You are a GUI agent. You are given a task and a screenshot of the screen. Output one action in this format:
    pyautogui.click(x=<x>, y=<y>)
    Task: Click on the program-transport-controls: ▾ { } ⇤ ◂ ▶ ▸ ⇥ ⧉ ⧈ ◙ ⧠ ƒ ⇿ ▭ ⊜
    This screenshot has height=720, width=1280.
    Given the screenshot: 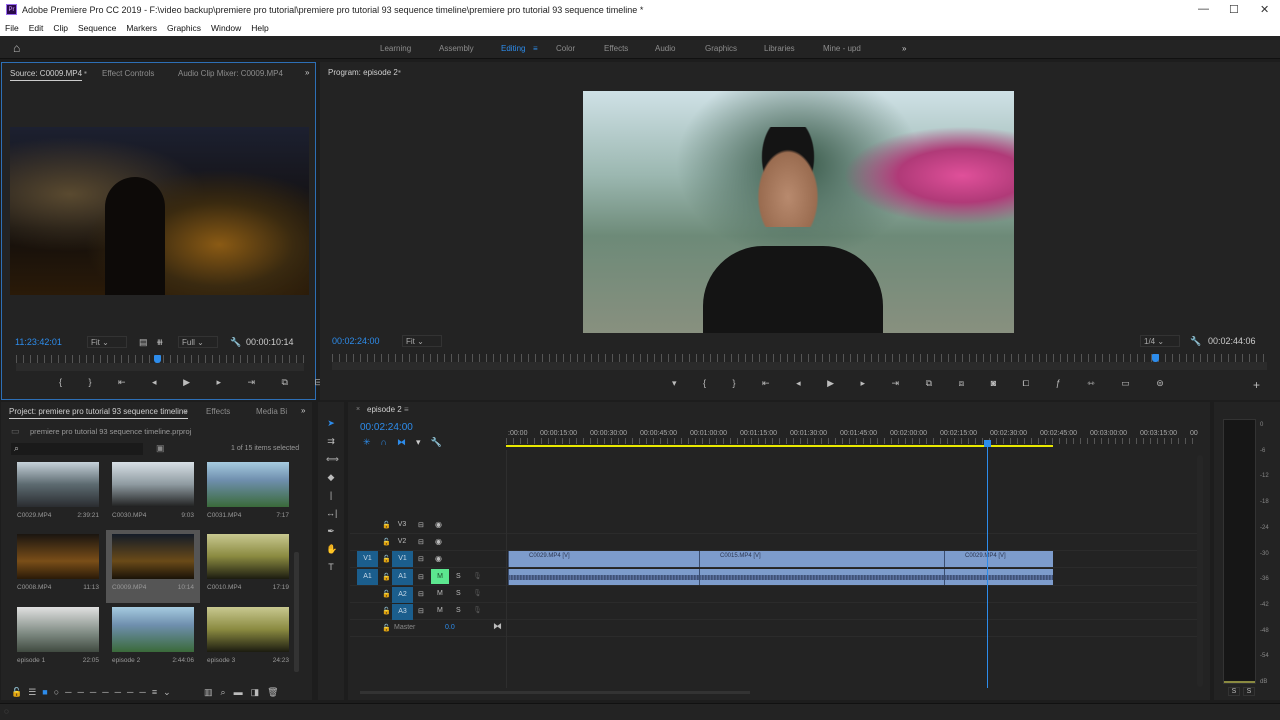 What is the action you would take?
    pyautogui.click(x=924, y=383)
    